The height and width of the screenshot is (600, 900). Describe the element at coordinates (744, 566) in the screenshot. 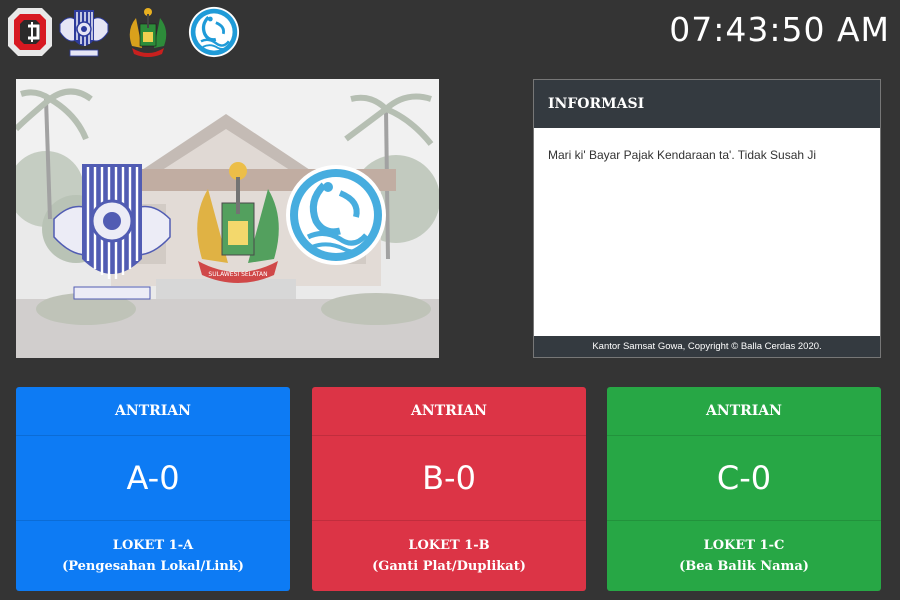

I see `queue-service: (Bea Balik Nama)` at that location.